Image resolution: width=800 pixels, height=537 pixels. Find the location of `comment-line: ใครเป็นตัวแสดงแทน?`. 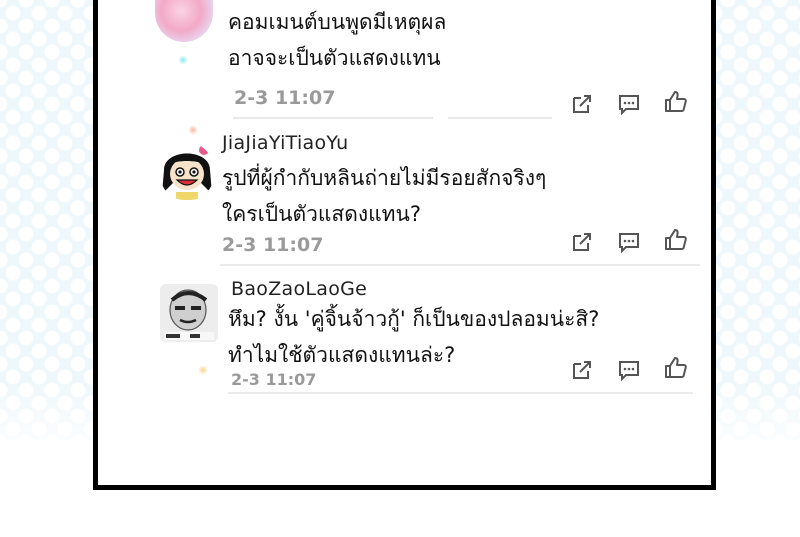

comment-line: ใครเป็นตัวแสดงแทน? is located at coordinates (321, 214).